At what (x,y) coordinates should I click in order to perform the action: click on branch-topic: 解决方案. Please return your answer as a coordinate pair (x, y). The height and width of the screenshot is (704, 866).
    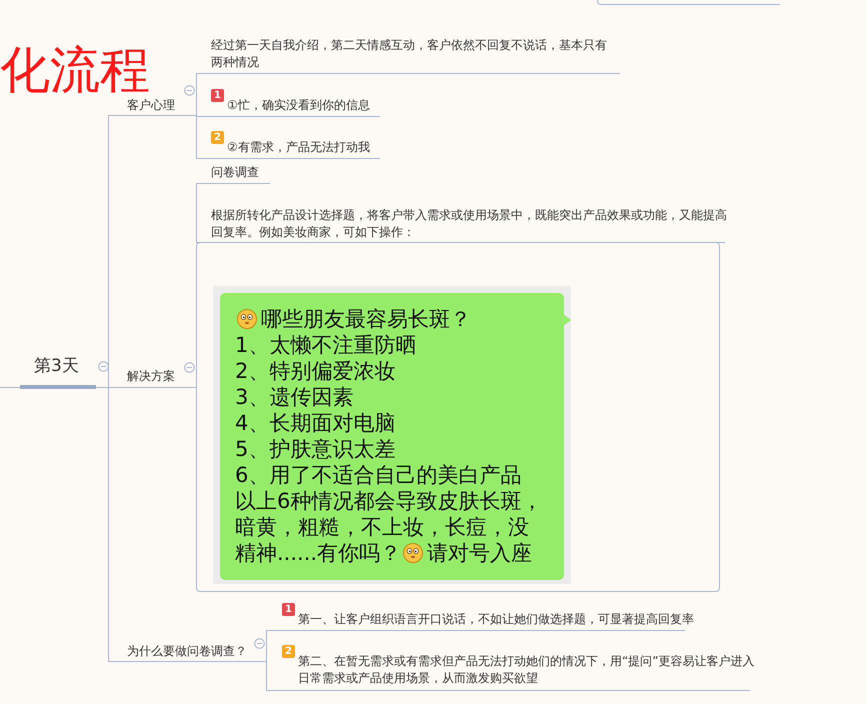
    Looking at the image, I should click on (151, 376).